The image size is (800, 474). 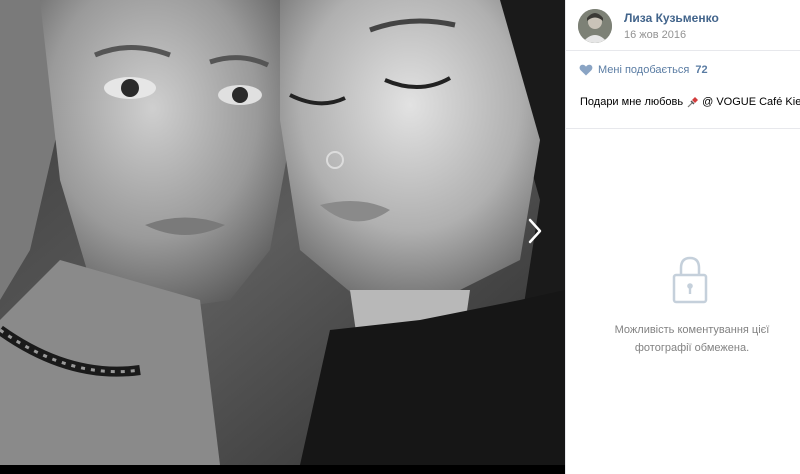 What do you see at coordinates (282, 469) in the screenshot?
I see `photo-bottom-bar` at bounding box center [282, 469].